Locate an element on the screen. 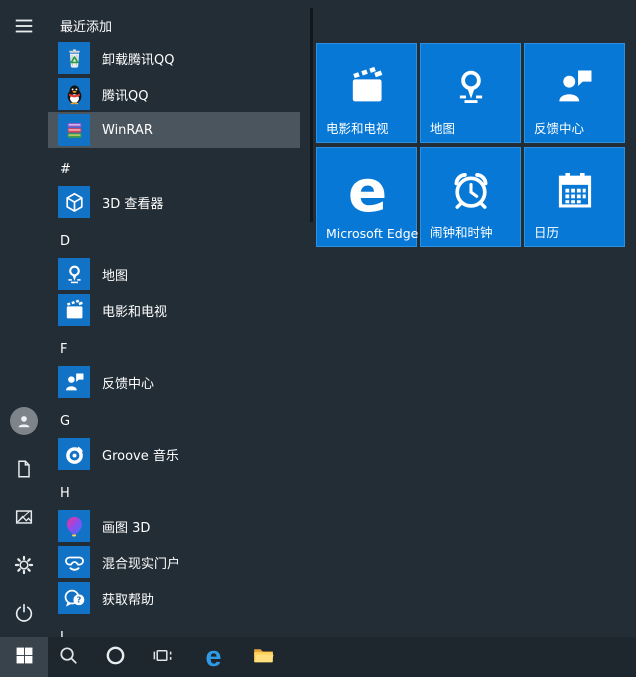 The image size is (636, 677). power-button is located at coordinates (24, 613).